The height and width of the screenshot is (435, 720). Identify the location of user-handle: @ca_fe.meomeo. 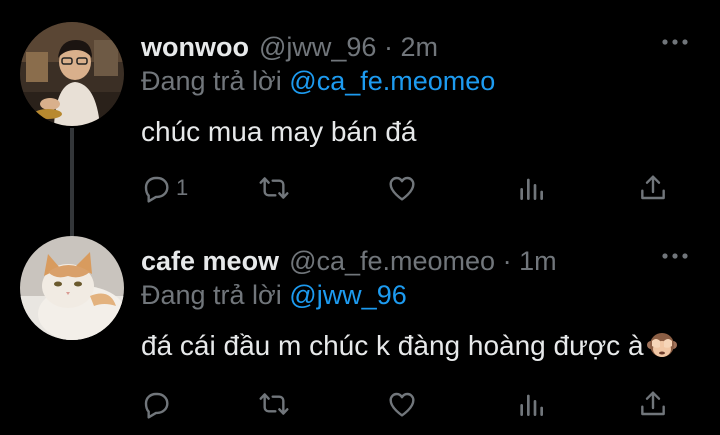
(392, 261).